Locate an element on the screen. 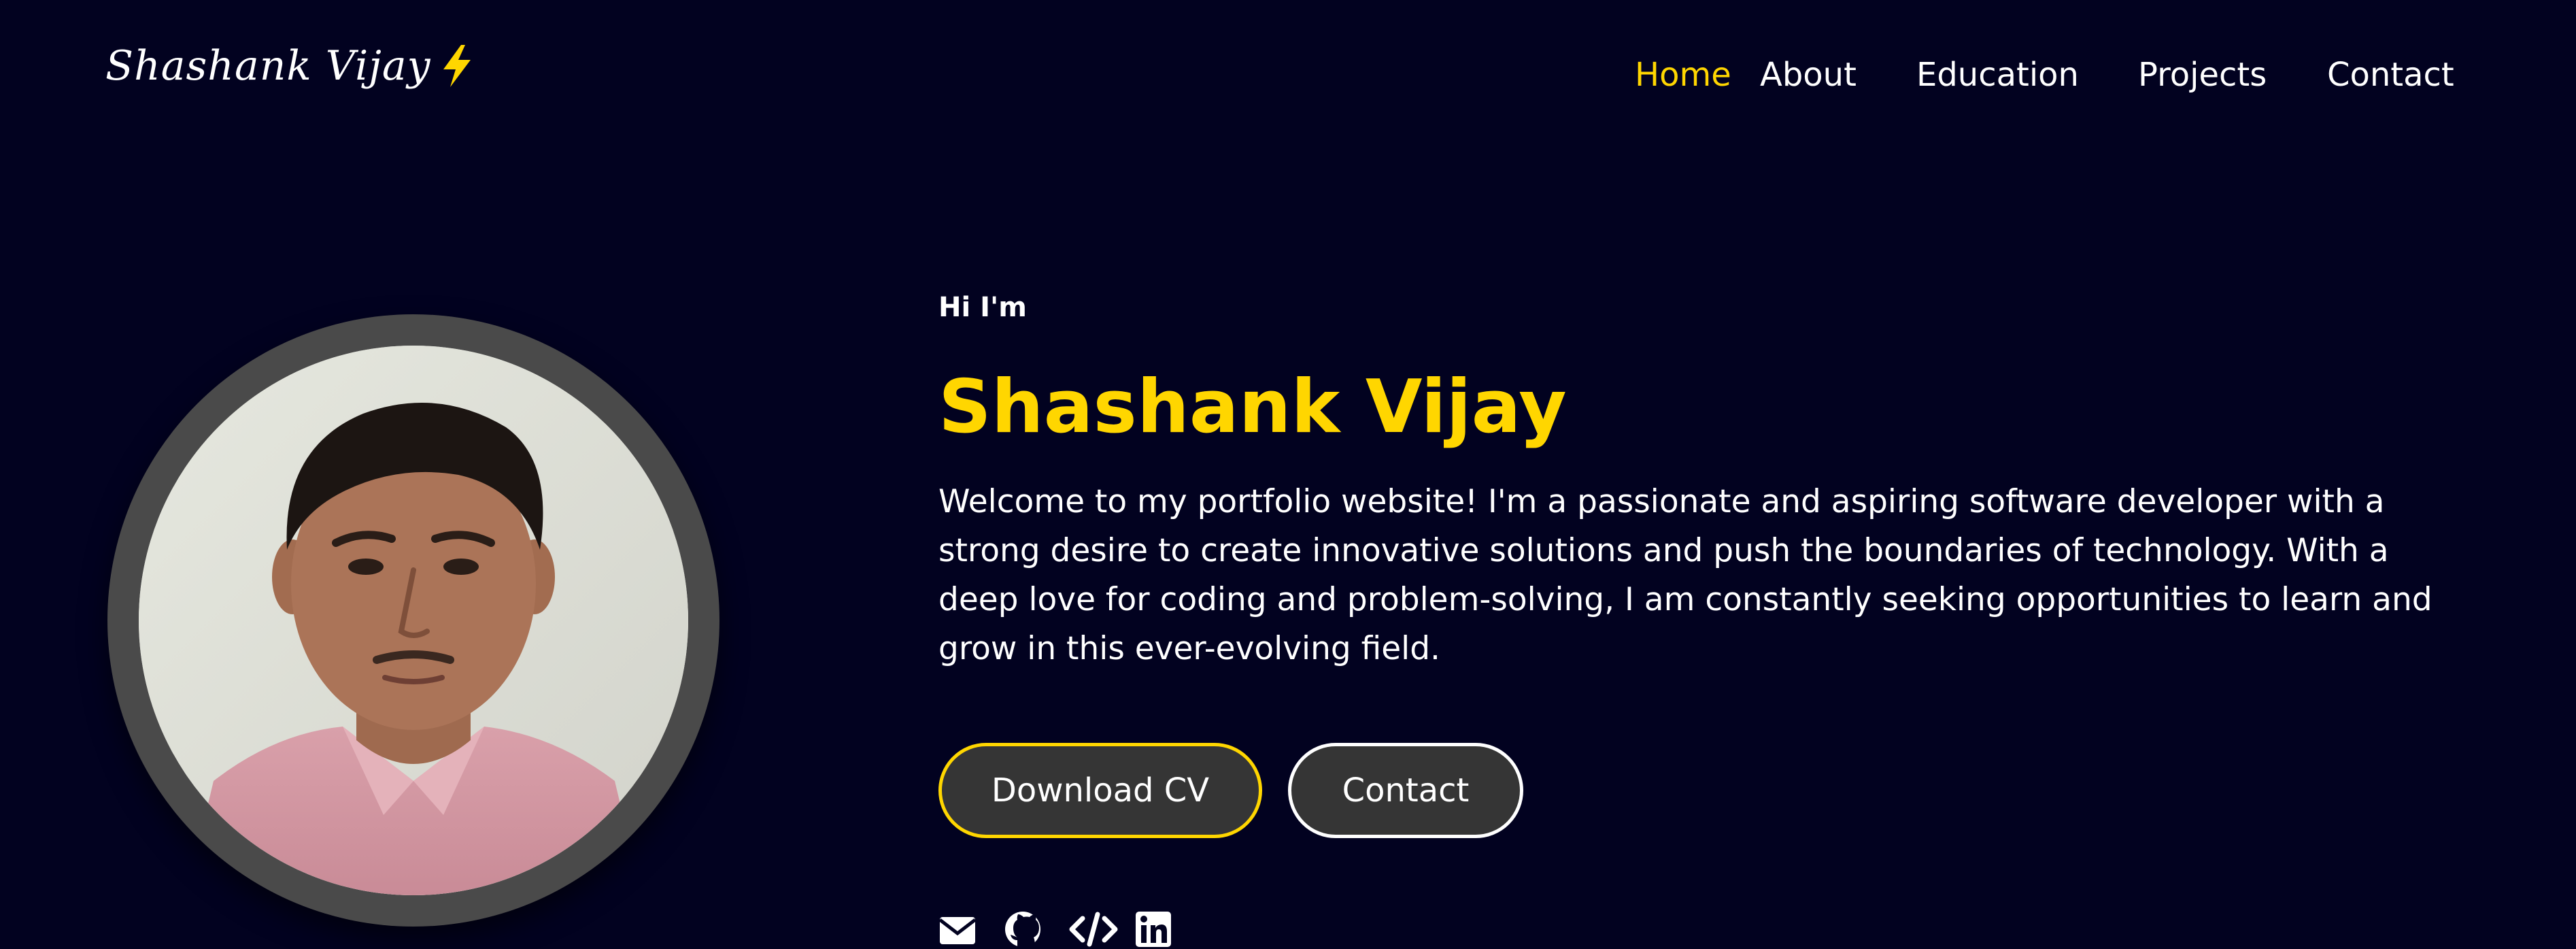  nav-home: Home is located at coordinates (1683, 75).